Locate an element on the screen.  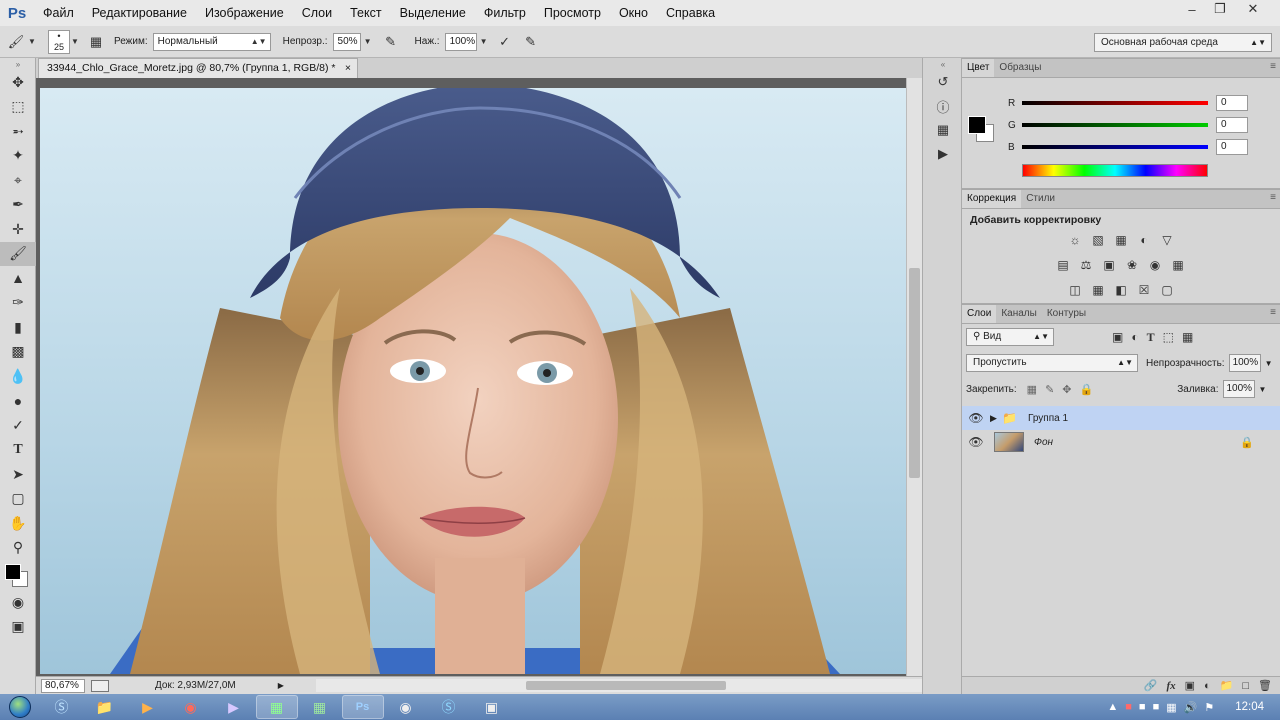
status-menu-arrow-icon: ▶ is located at coordinates (281, 685).